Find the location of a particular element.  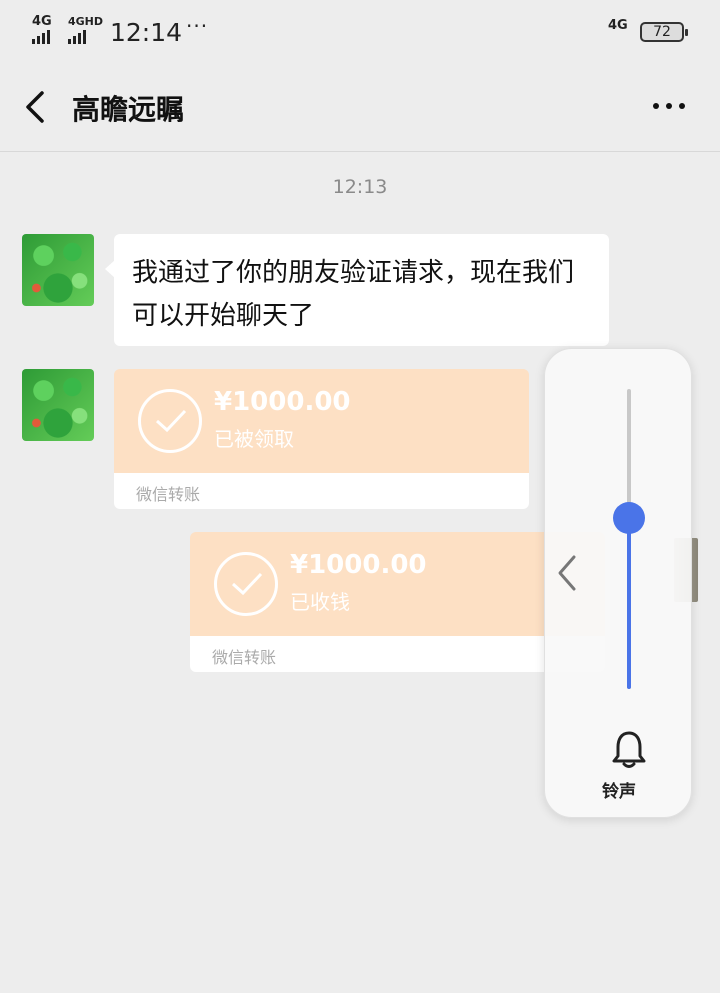

message-bubble: 我通过了你的朋友验证请求，现在我们可以开始聊天了 is located at coordinates (357, 290).